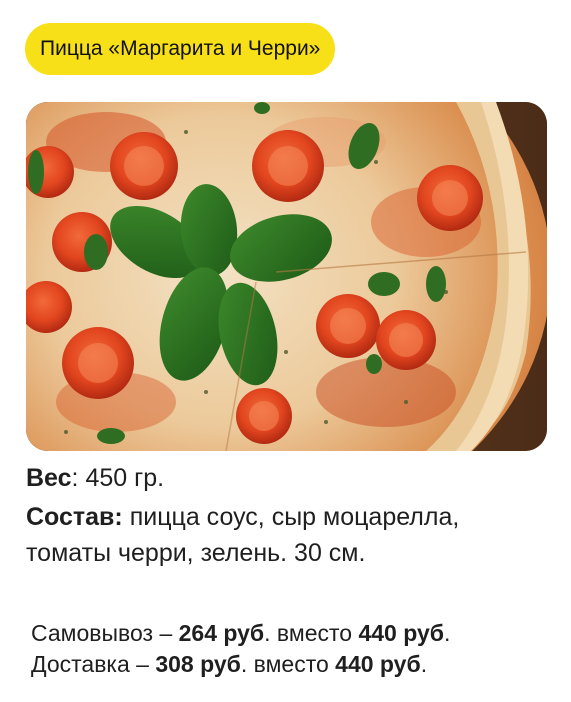  I want to click on delivery-end: ., so click(424, 664).